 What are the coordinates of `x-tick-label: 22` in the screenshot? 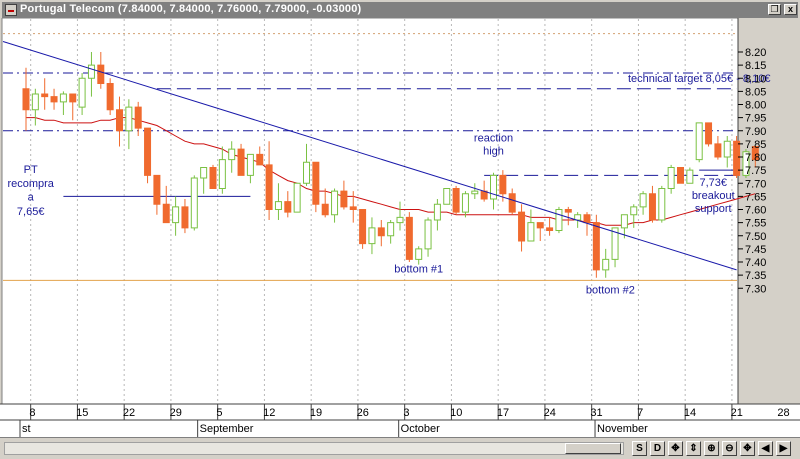 It's located at (129, 413).